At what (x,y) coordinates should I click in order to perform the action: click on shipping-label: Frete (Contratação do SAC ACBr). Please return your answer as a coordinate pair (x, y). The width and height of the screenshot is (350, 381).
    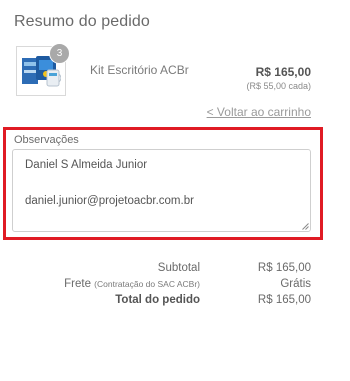
    Looking at the image, I should click on (132, 284).